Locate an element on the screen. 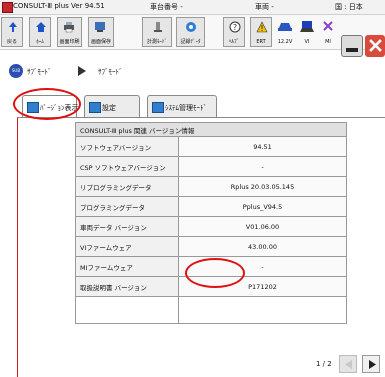 The image size is (385, 377). screen-print-button: 画面印刷 is located at coordinates (69, 32).